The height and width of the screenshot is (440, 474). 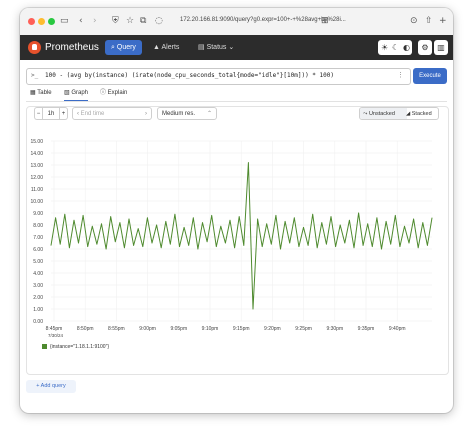 What do you see at coordinates (166, 47) in the screenshot?
I see `nav-alerts-button: ▲ Alerts` at bounding box center [166, 47].